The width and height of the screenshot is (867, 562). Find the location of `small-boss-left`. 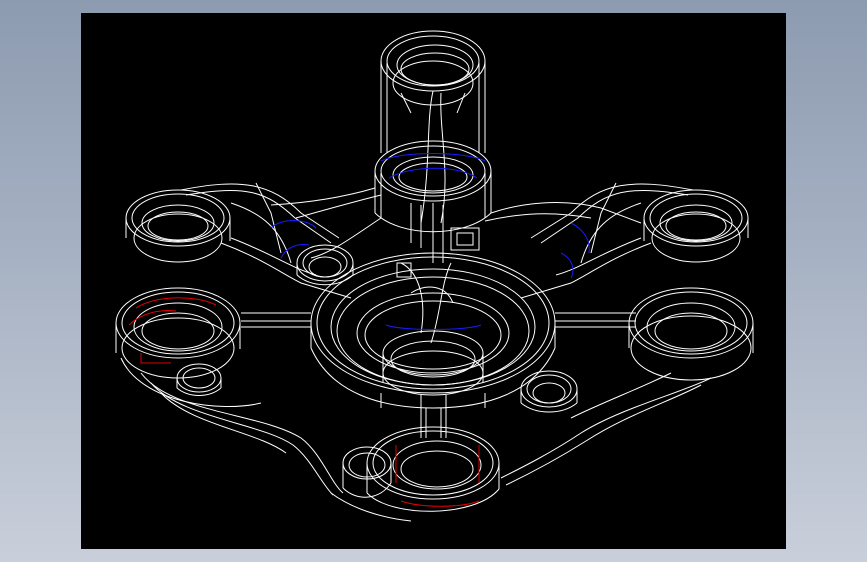

small-boss-left is located at coordinates (325, 265).